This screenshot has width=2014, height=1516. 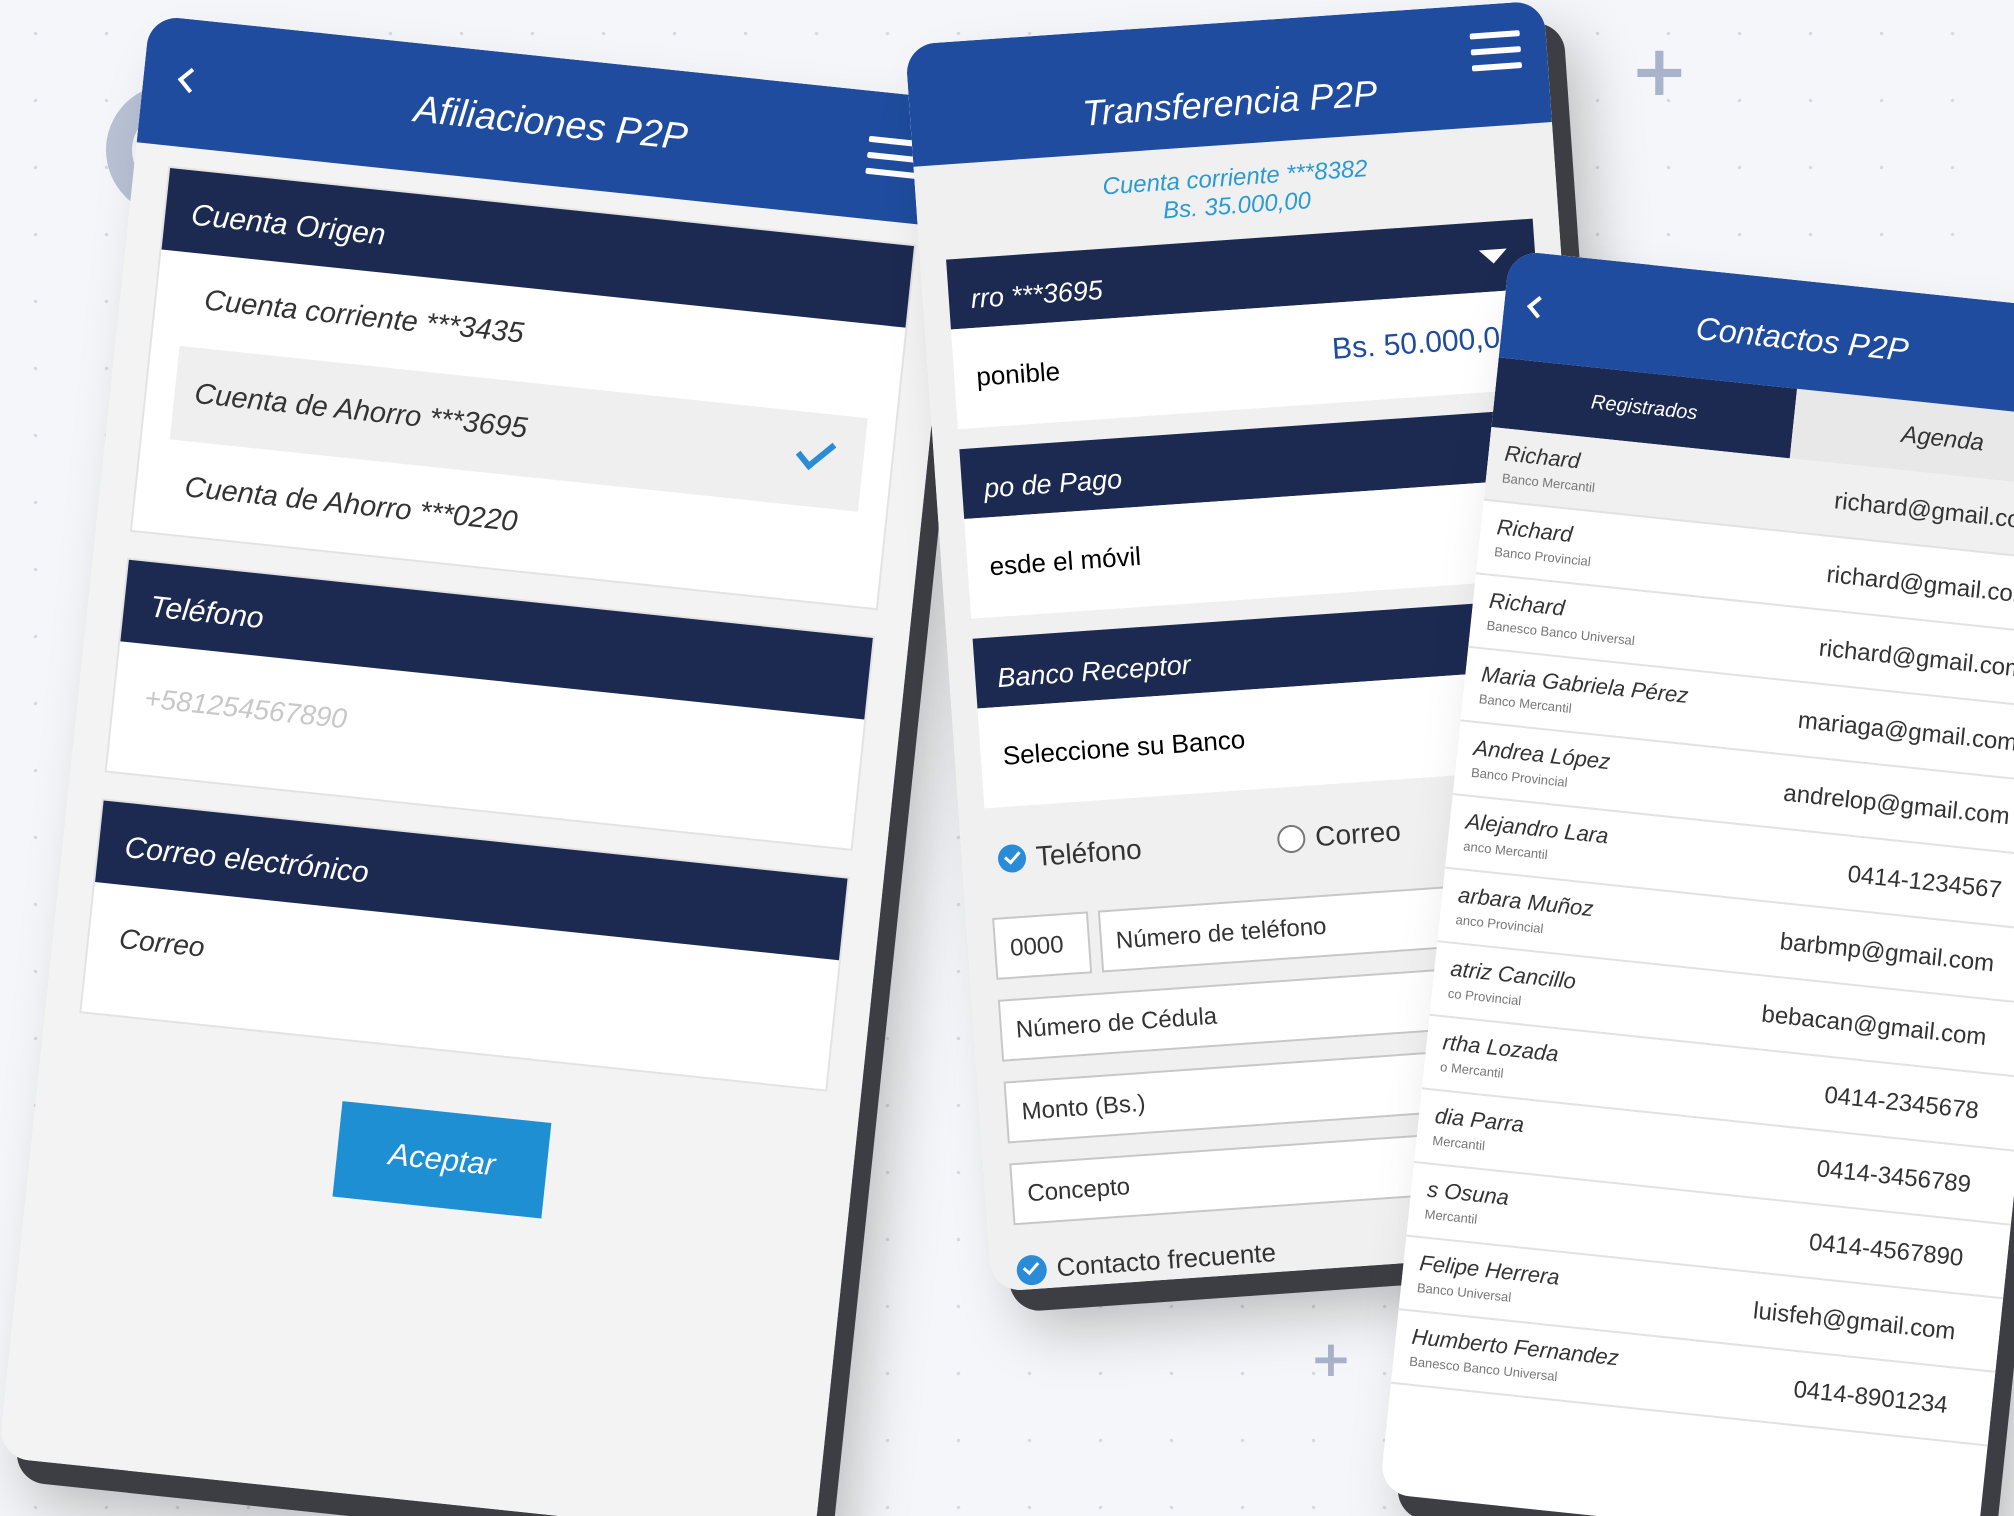 I want to click on correo-card: Correo electrónico Correo, so click(x=464, y=945).